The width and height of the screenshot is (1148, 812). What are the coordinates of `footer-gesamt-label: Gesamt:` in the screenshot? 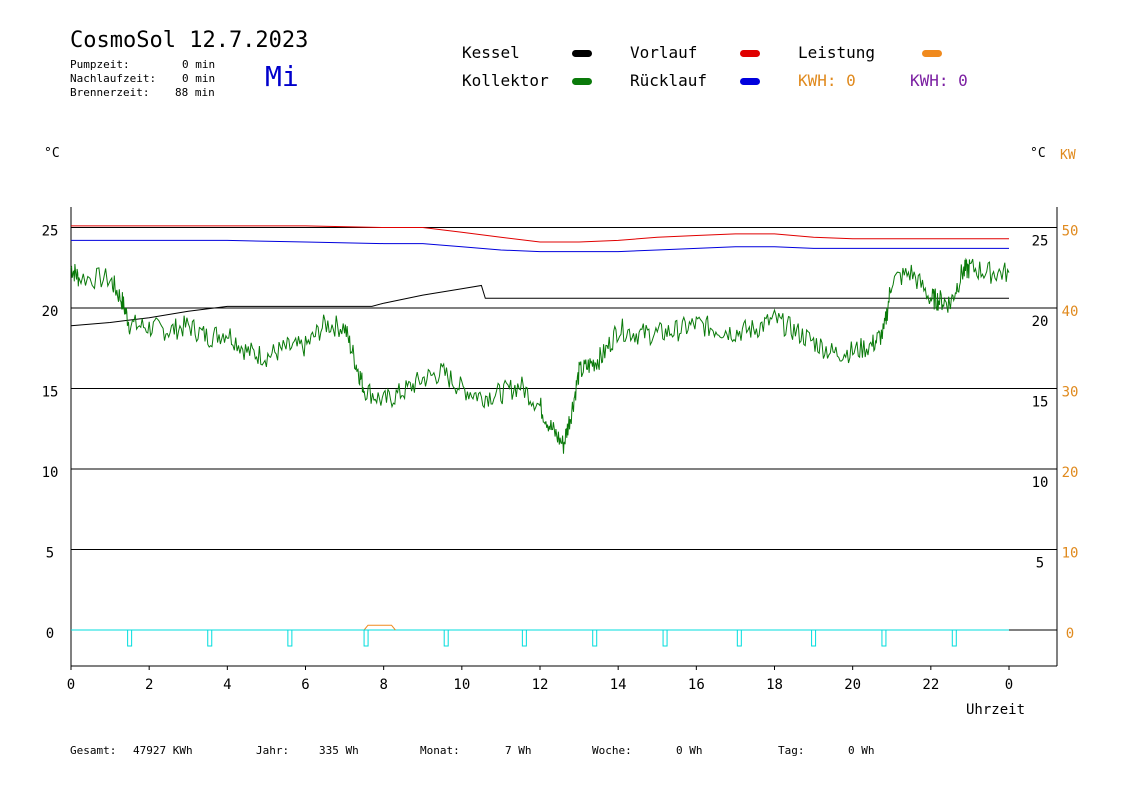 It's located at (93, 750).